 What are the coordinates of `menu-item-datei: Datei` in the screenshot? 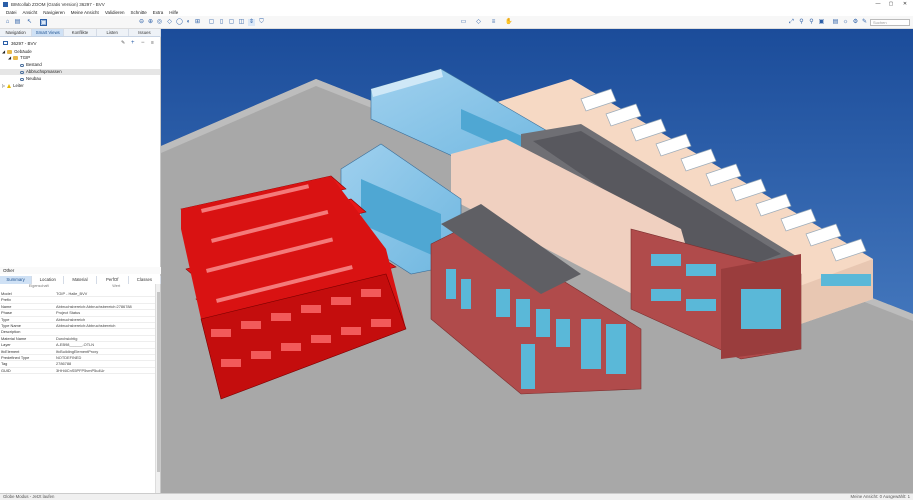 It's located at (11, 12).